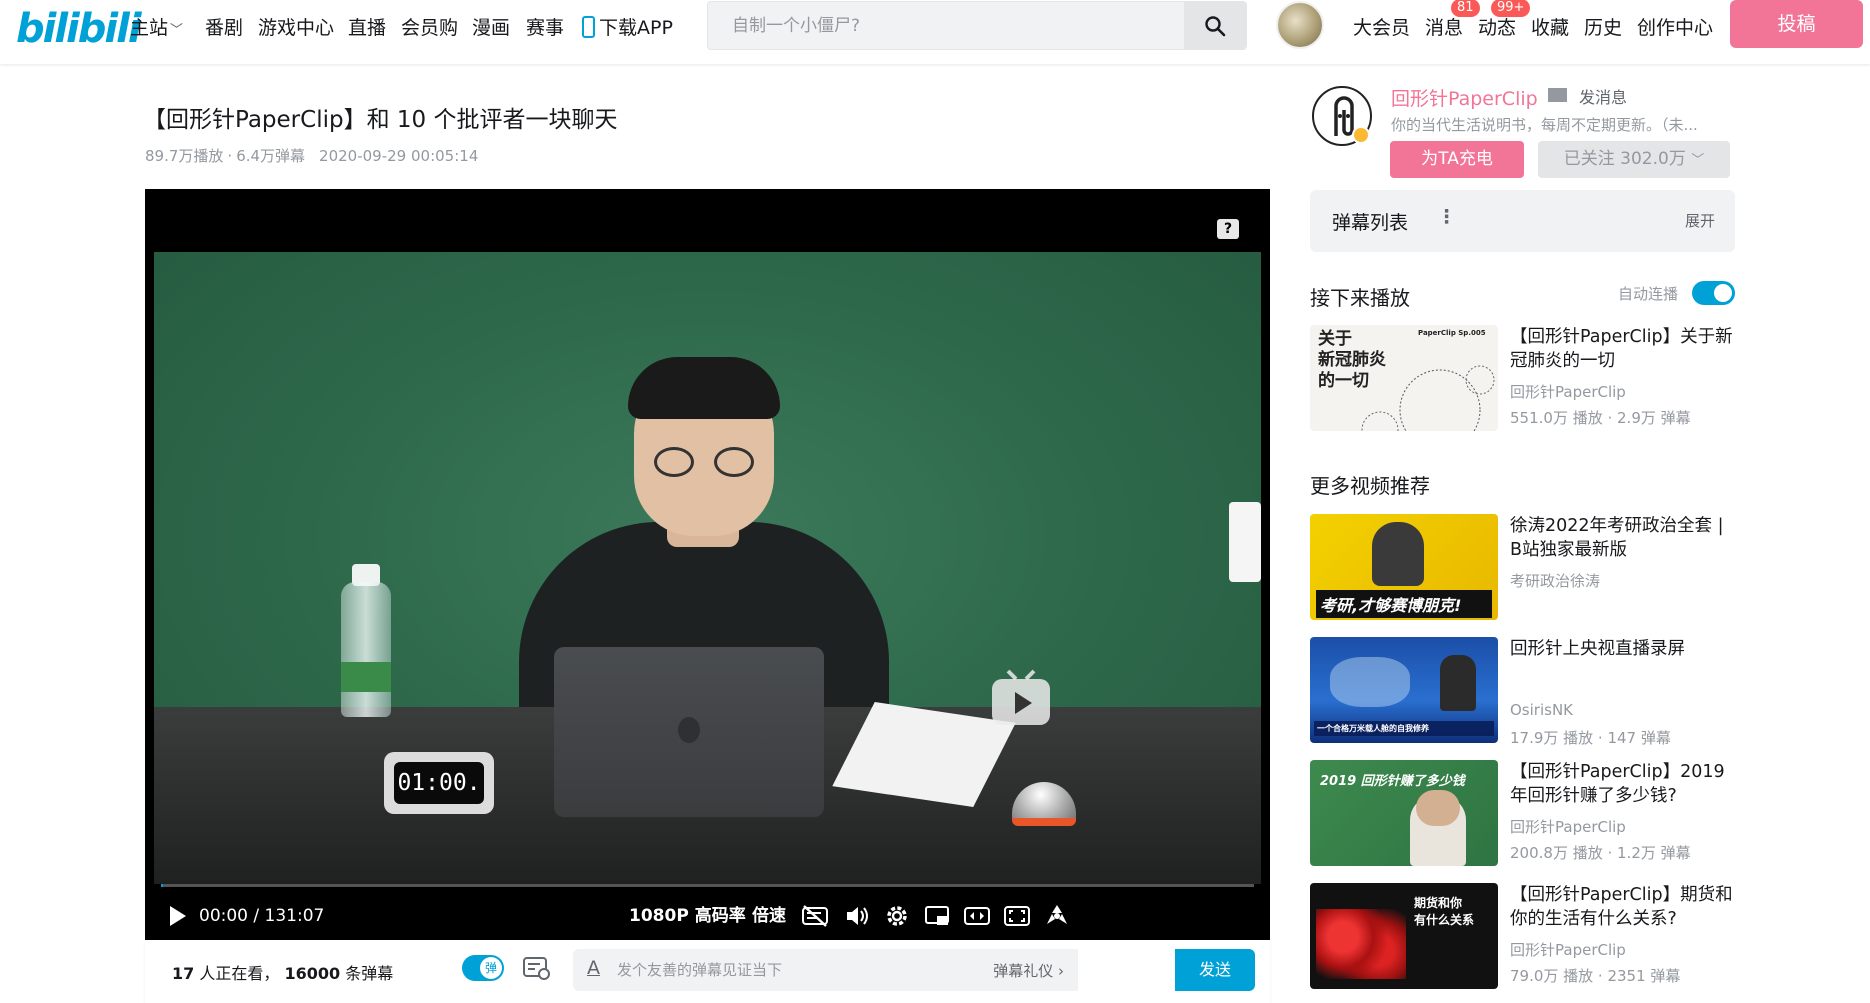 Image resolution: width=1870 pixels, height=1003 pixels. What do you see at coordinates (1522, 221) in the screenshot?
I see `danmaku-list-panel: 弹幕列表 ⋮ 展开` at bounding box center [1522, 221].